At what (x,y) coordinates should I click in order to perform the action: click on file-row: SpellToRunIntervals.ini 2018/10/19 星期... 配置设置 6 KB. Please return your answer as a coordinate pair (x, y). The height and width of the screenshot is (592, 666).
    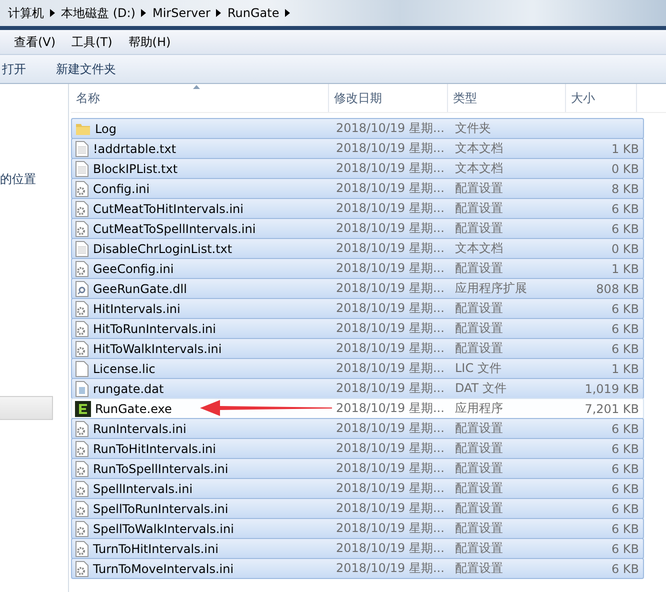
    Looking at the image, I should click on (357, 508).